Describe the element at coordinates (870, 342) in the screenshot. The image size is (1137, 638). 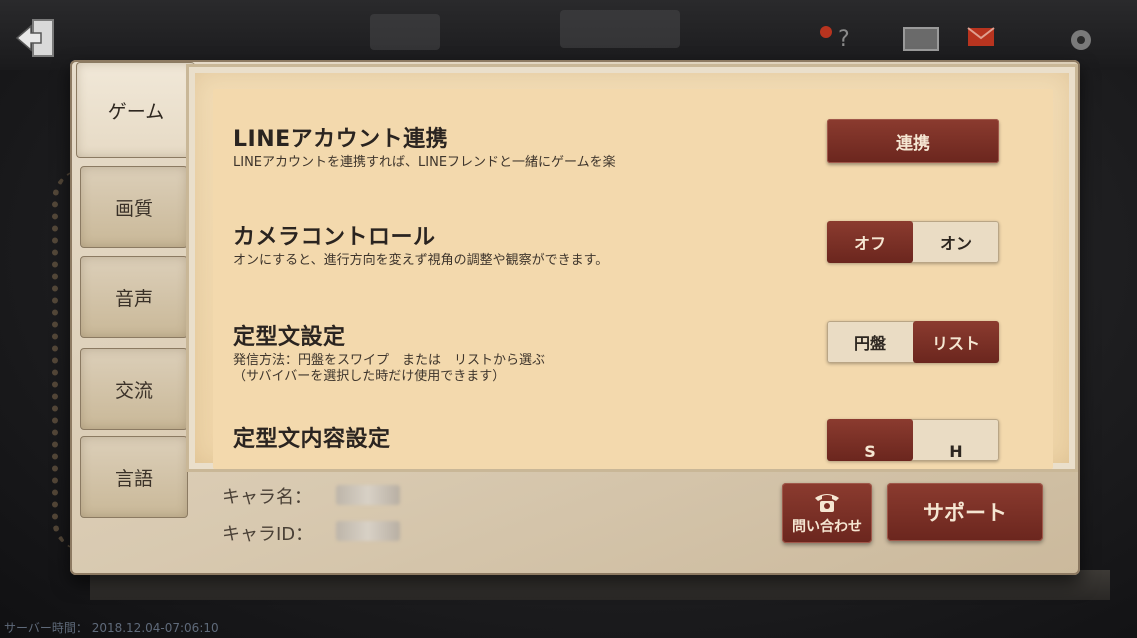
I see `phrase-wheel-option: 円盤` at that location.